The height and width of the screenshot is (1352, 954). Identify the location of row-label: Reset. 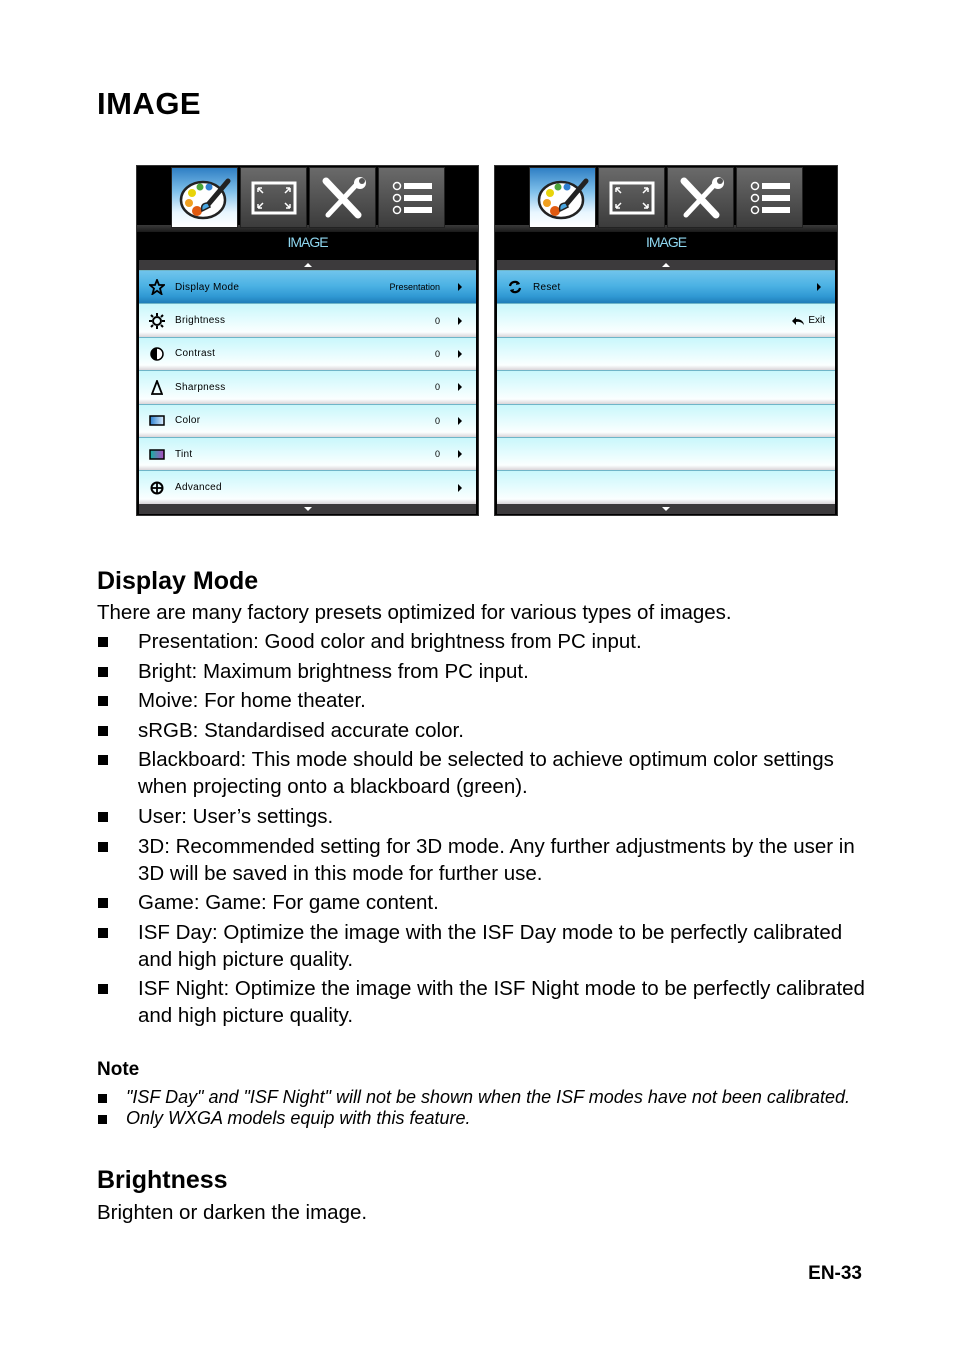
(547, 287).